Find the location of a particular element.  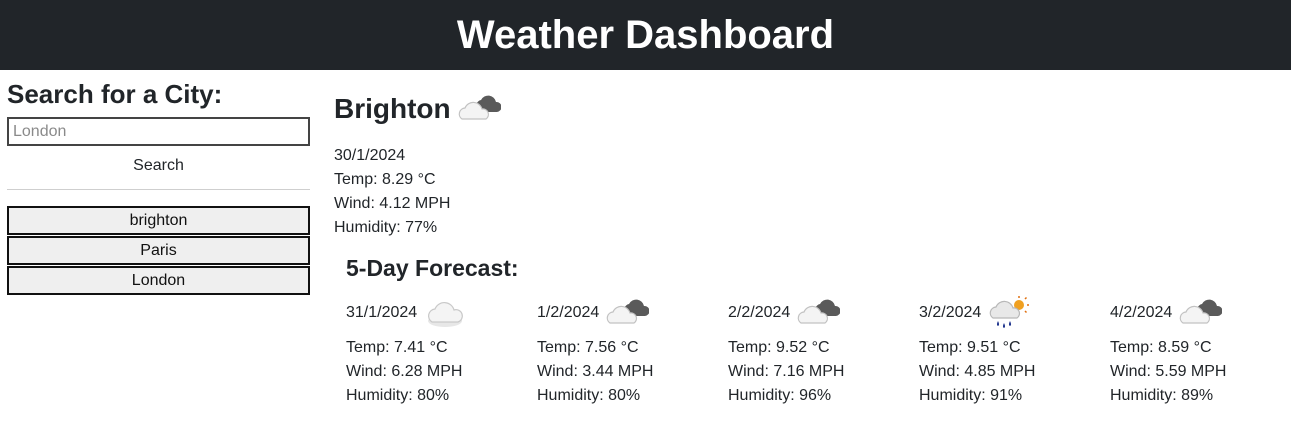

sidebar-divider is located at coordinates (158, 189).